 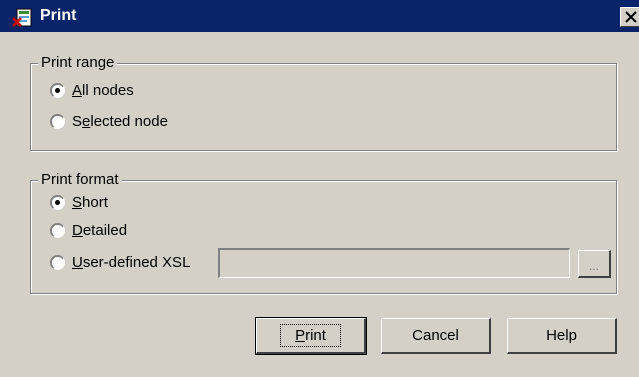 I want to click on close-icon, so click(x=631, y=17).